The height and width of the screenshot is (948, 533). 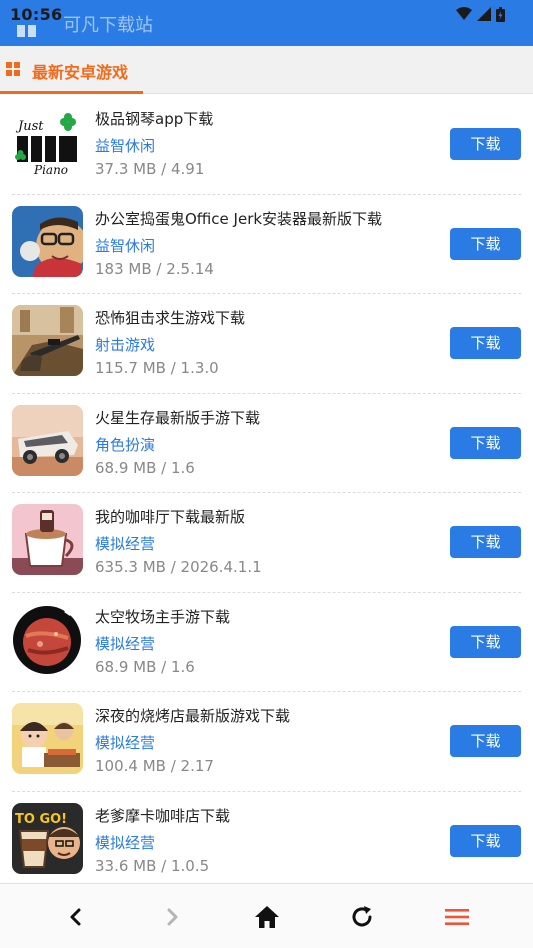 I want to click on bbq-shop-app-icon, so click(x=47, y=738).